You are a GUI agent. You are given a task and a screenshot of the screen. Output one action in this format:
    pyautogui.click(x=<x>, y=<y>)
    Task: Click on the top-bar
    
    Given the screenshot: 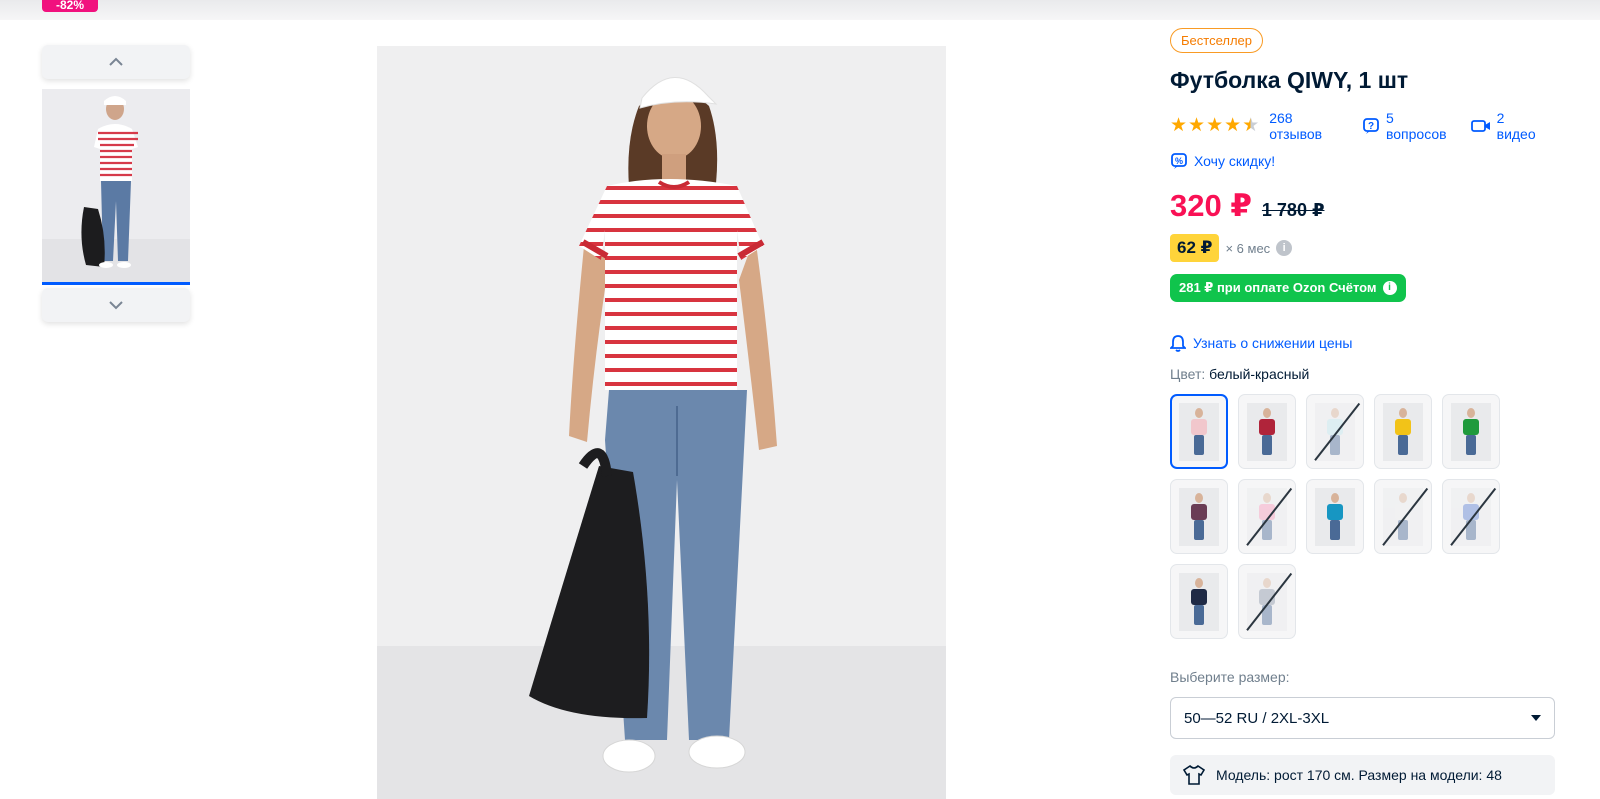 What is the action you would take?
    pyautogui.click(x=800, y=10)
    